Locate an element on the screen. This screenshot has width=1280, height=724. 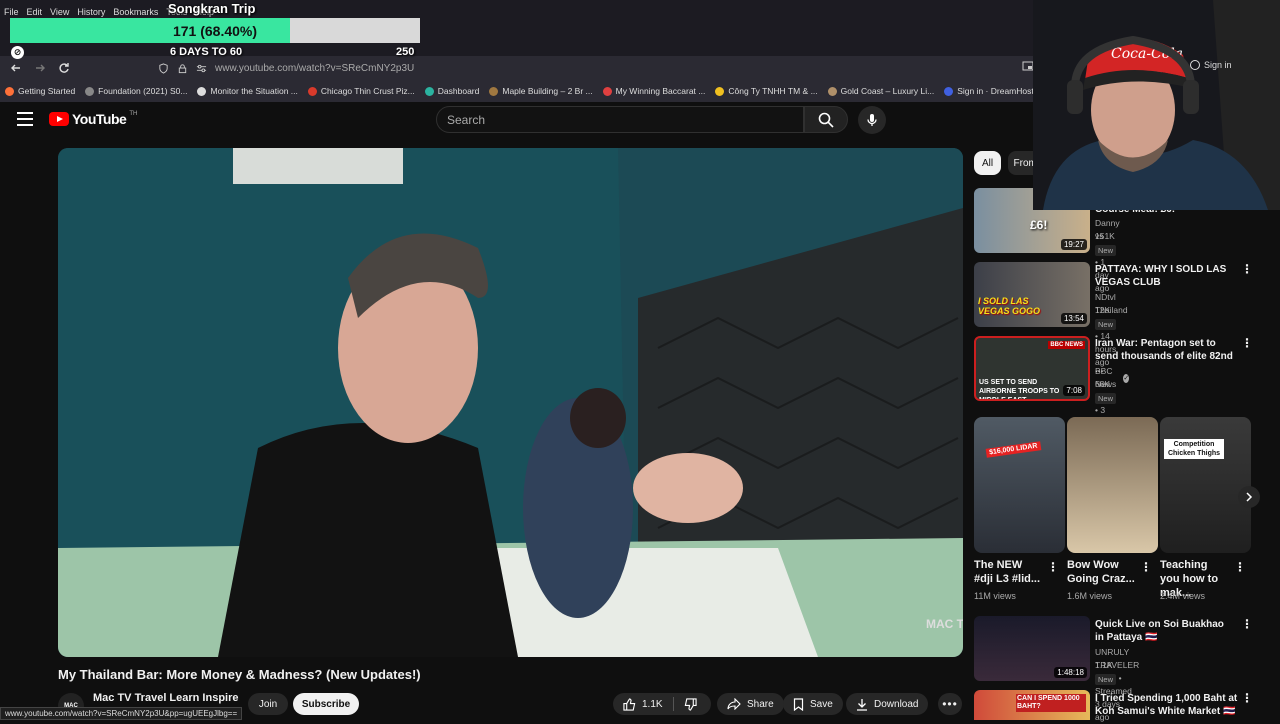
short-thumbnail-text: Competition Chicken Thighs is located at coordinates (1194, 449).